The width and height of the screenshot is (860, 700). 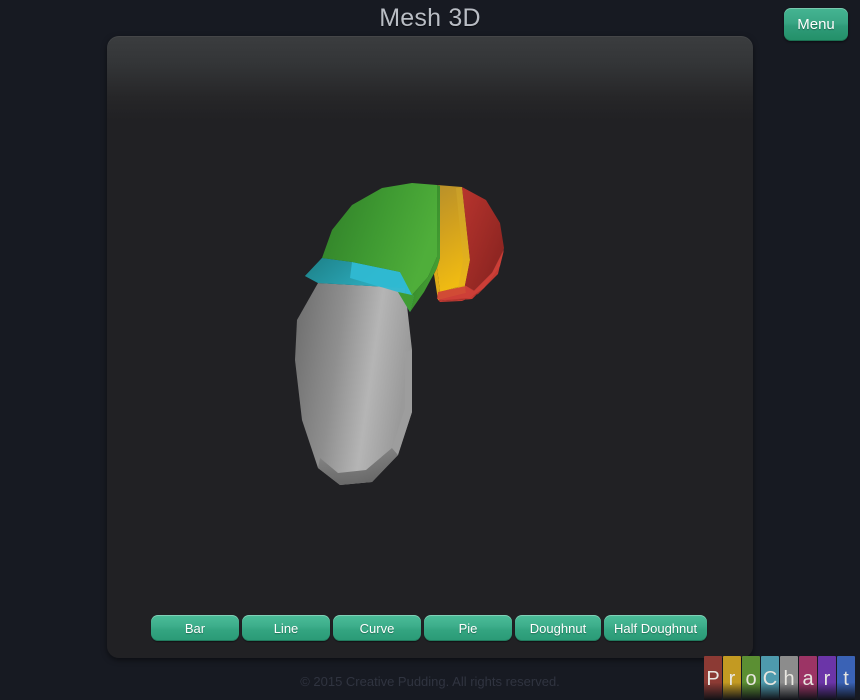 I want to click on chart-type-line: Line, so click(x=286, y=628).